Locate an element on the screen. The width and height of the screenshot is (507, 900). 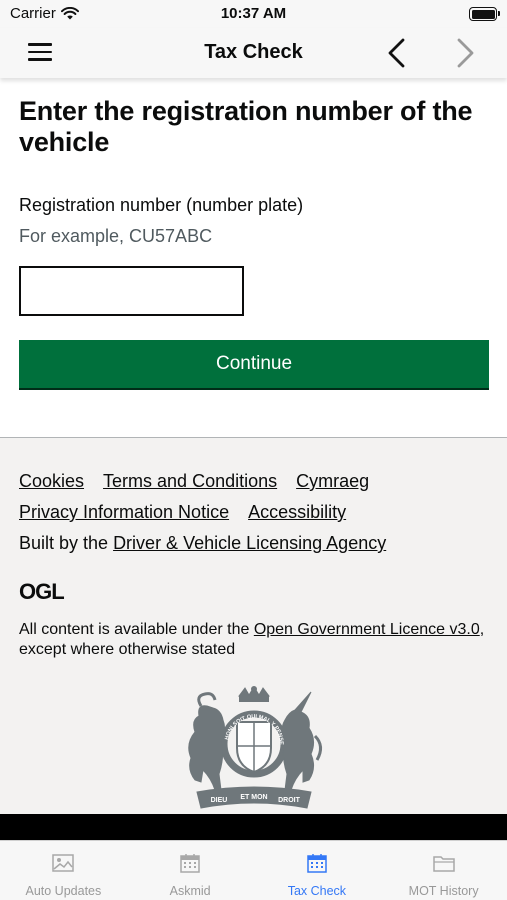
navigation-bar: Tax Check is located at coordinates (253, 53).